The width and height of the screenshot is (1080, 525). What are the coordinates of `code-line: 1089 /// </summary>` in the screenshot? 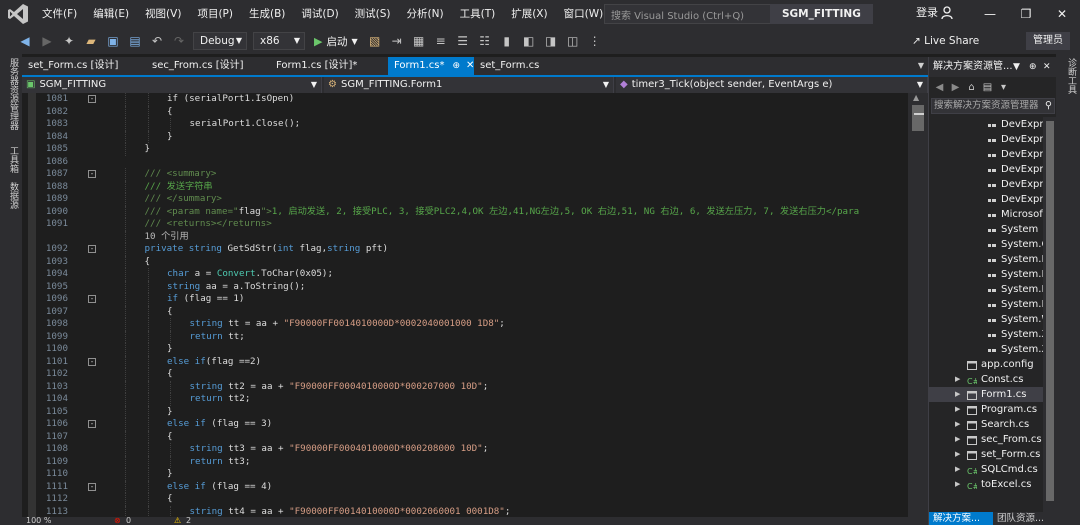 It's located at (465, 199).